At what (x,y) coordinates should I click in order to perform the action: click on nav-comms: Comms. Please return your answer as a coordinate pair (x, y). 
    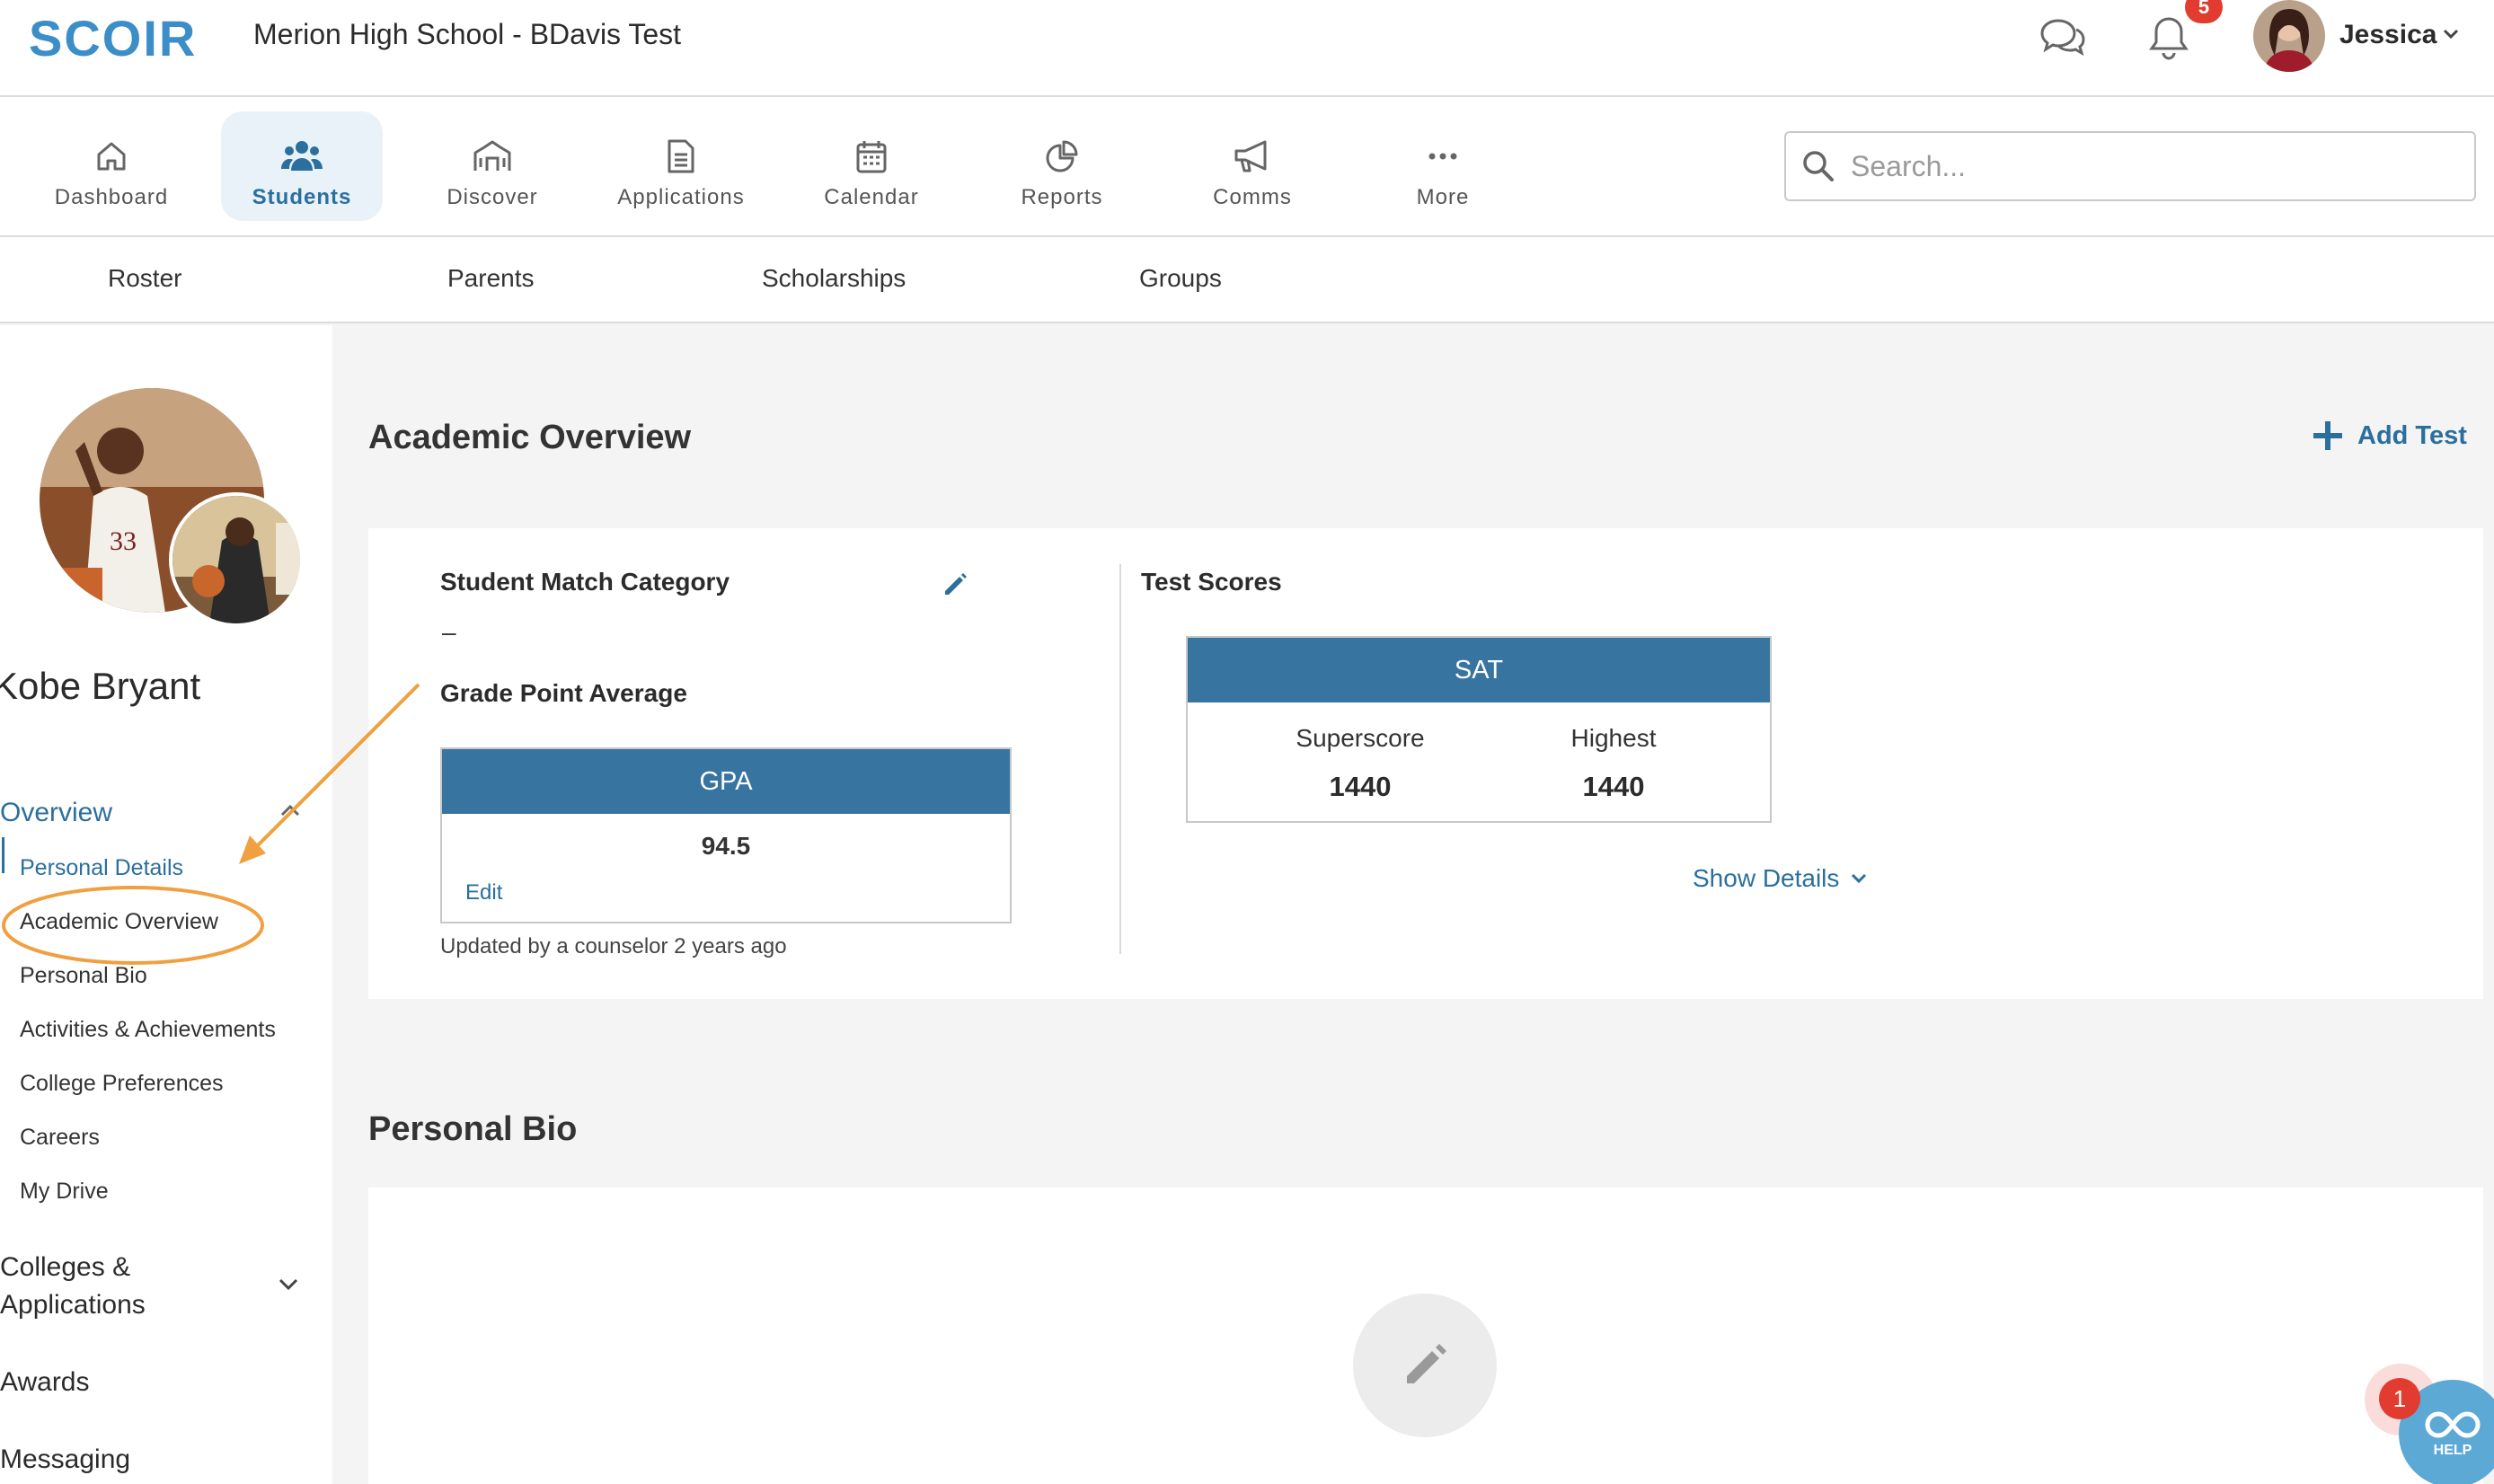
    Looking at the image, I should click on (1252, 166).